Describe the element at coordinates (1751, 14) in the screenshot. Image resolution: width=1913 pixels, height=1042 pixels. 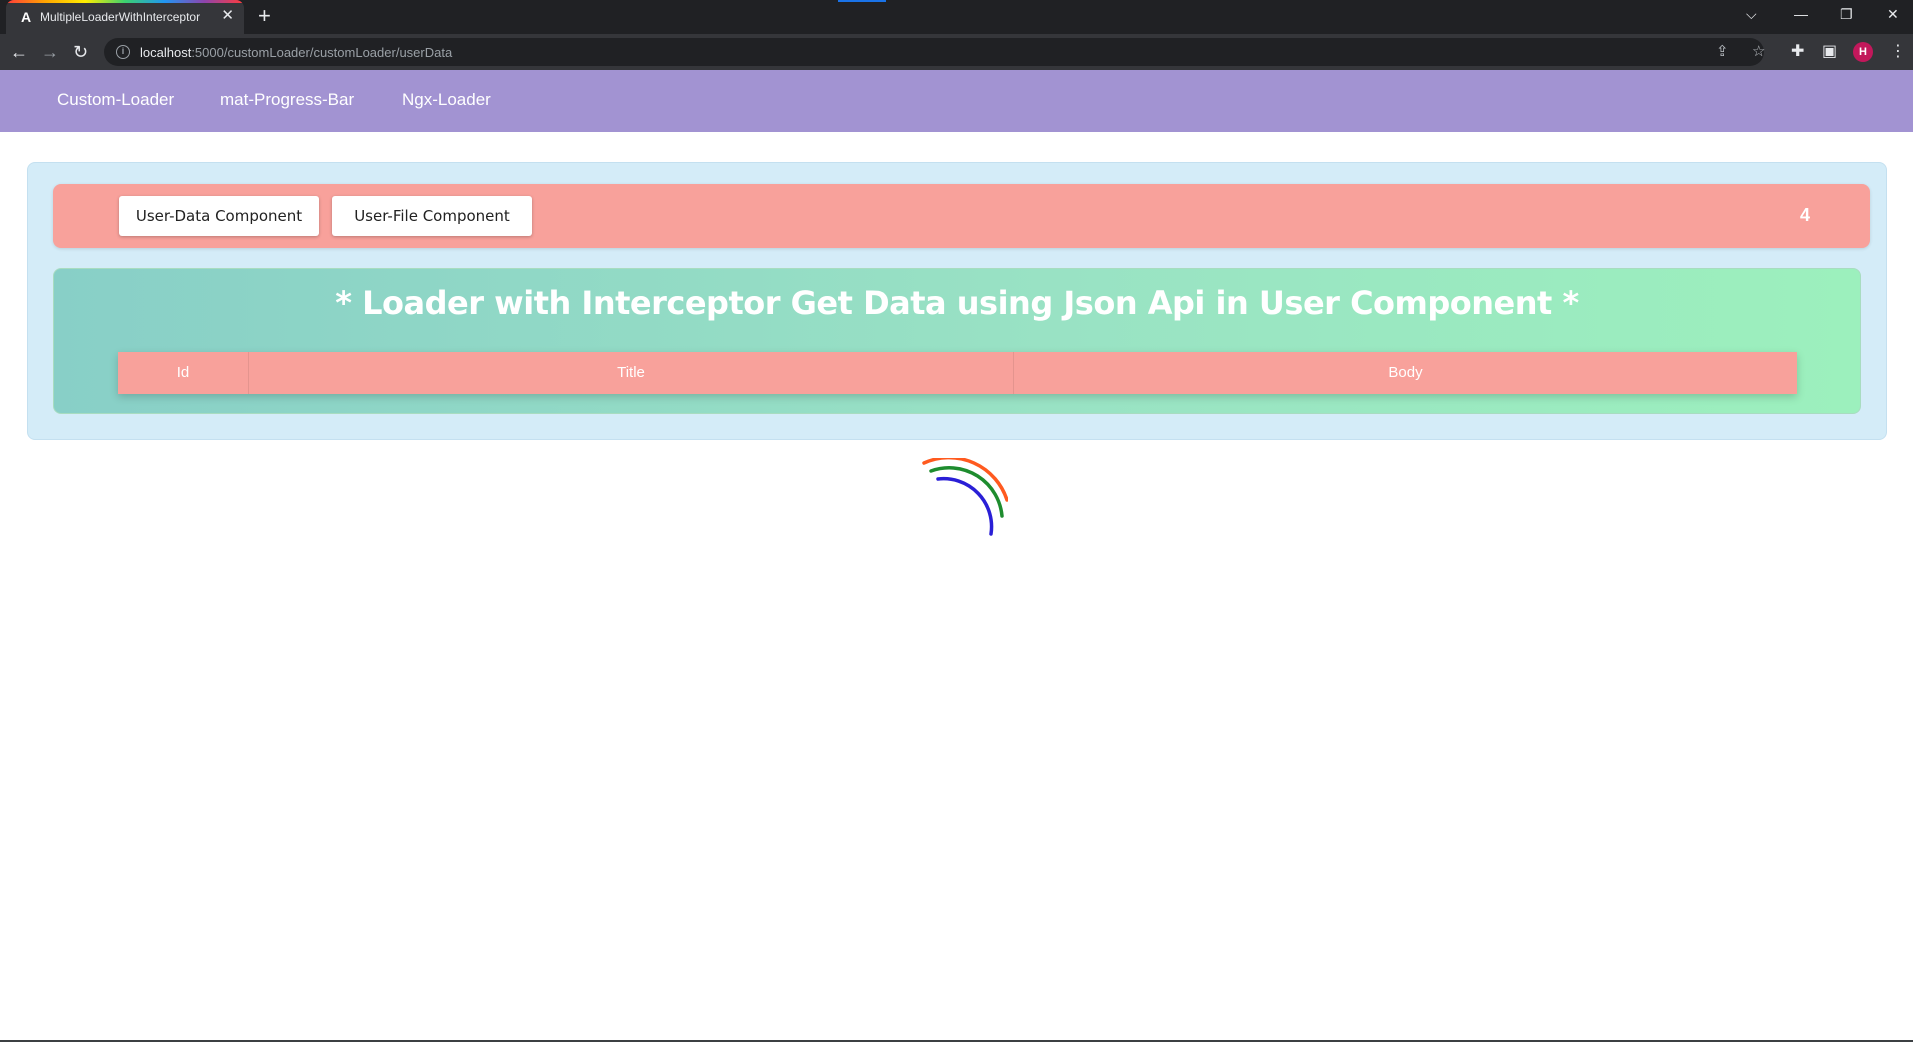
I see `tab-search-chevron-icon: ⌵` at that location.